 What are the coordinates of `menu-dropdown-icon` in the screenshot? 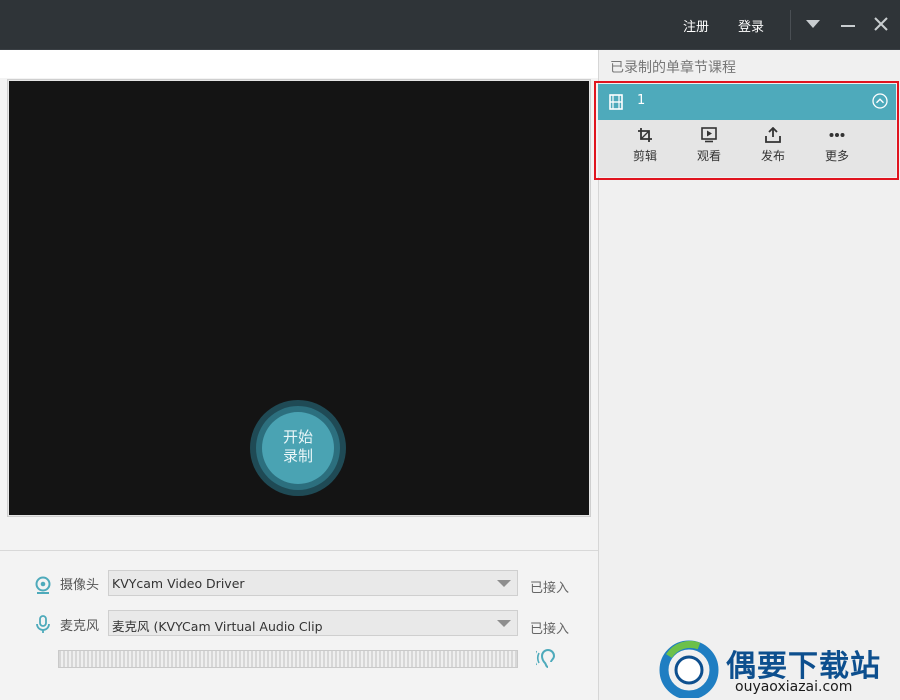 It's located at (813, 24).